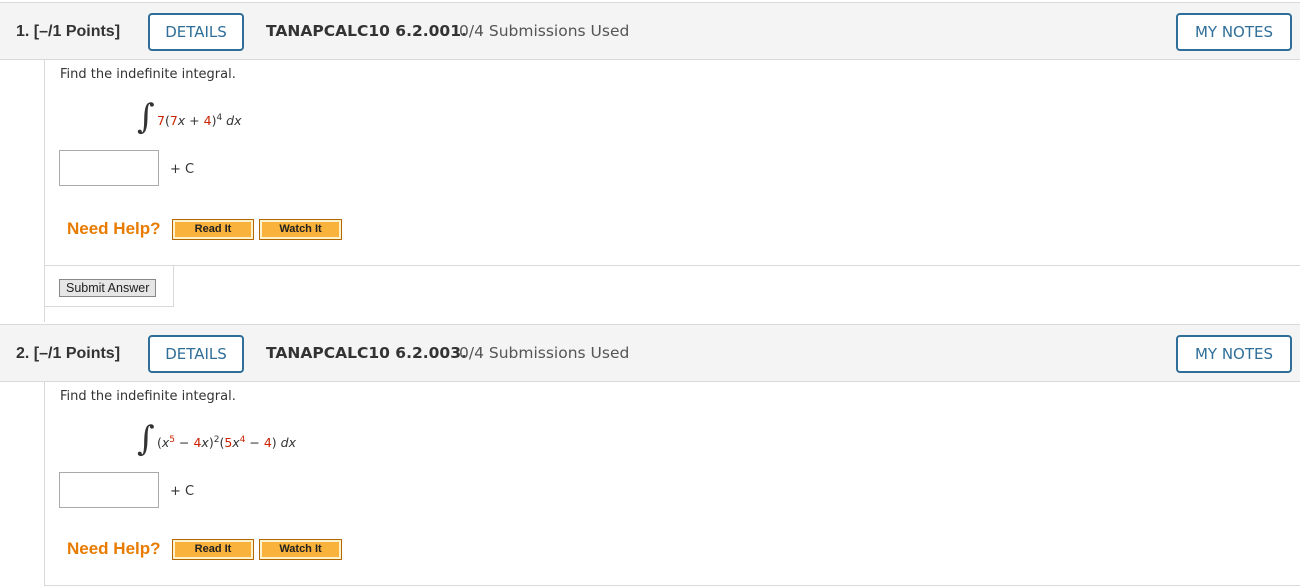 This screenshot has width=1300, height=586. What do you see at coordinates (23, 353) in the screenshot?
I see `question-number: 2.` at bounding box center [23, 353].